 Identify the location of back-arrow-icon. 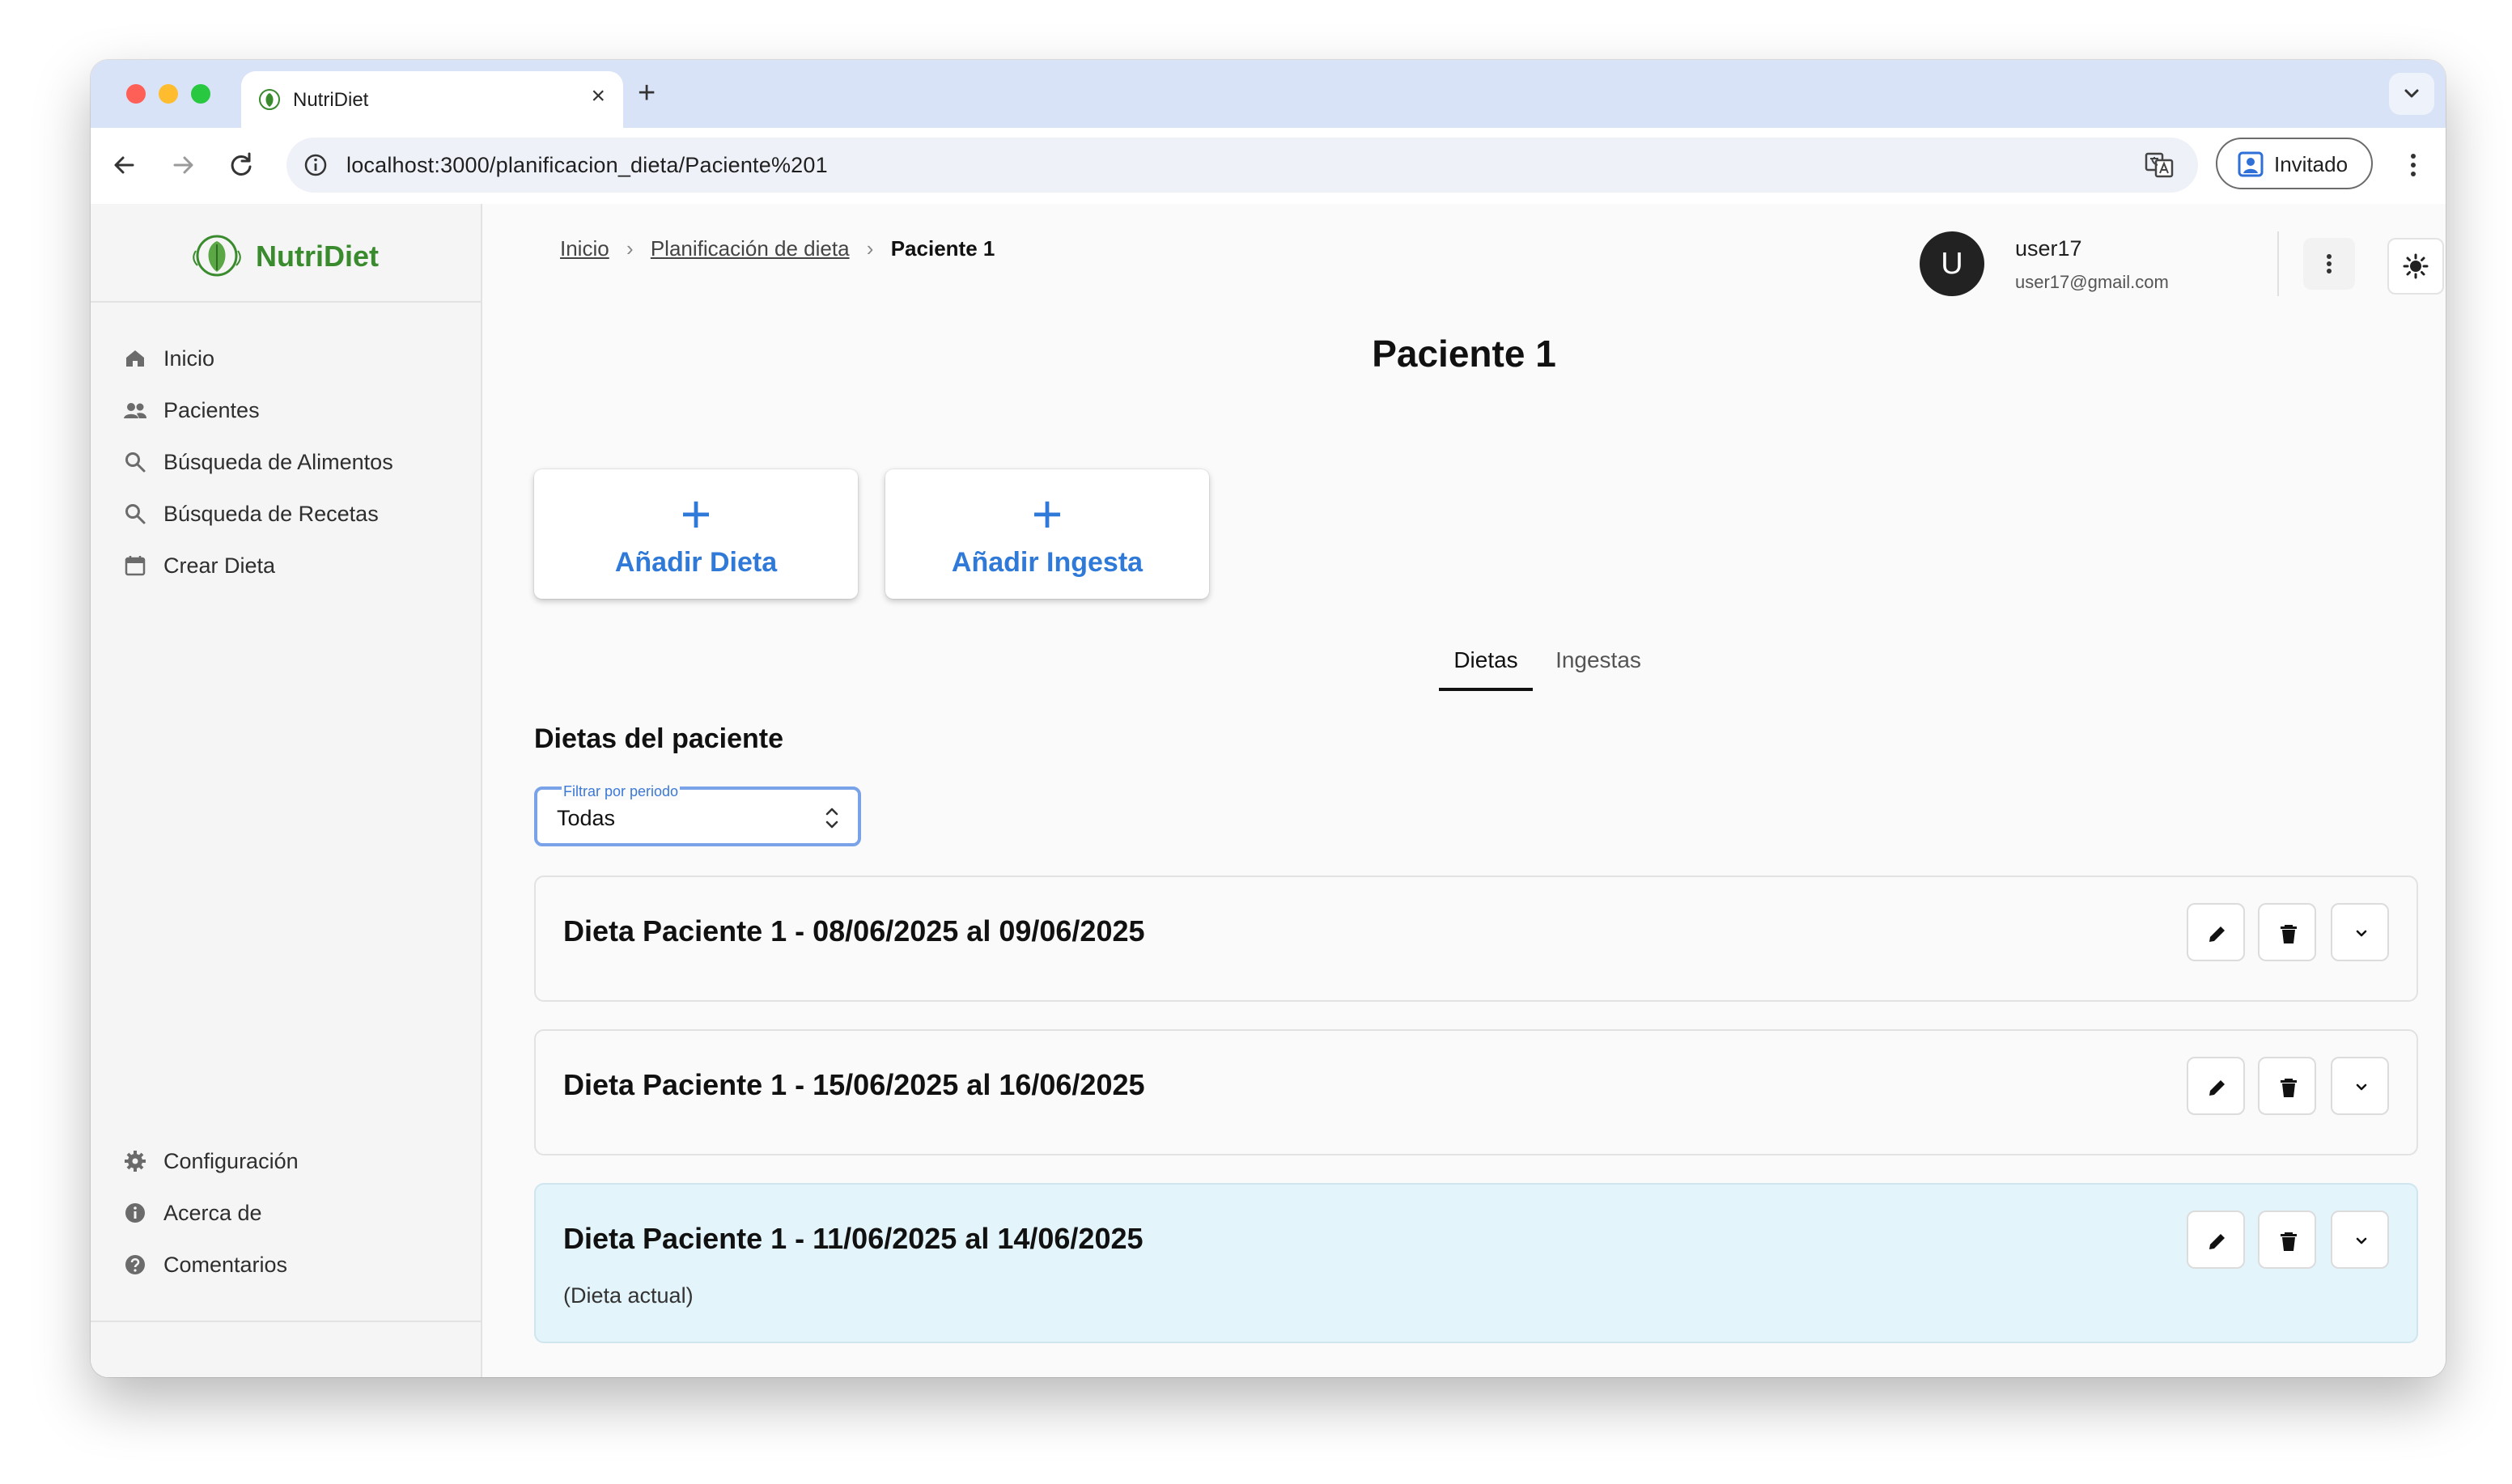
(124, 165).